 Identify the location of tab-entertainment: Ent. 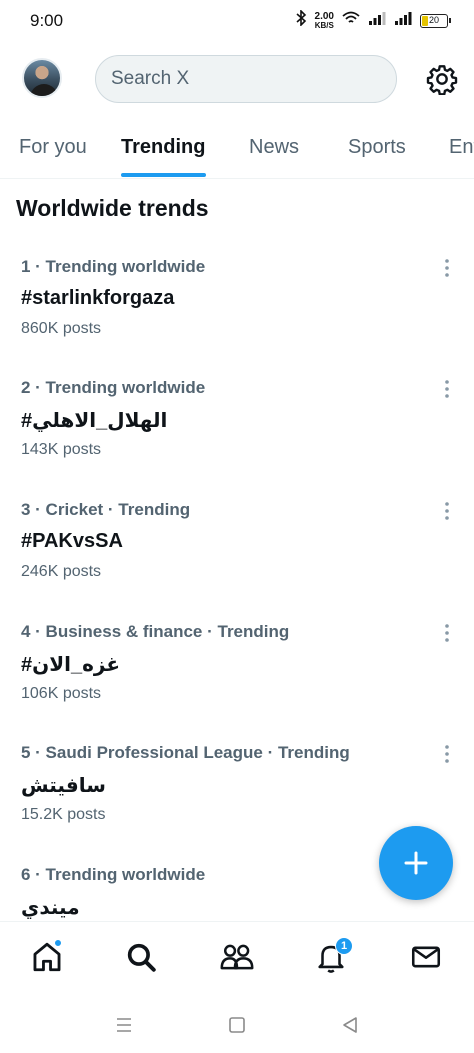
(461, 147).